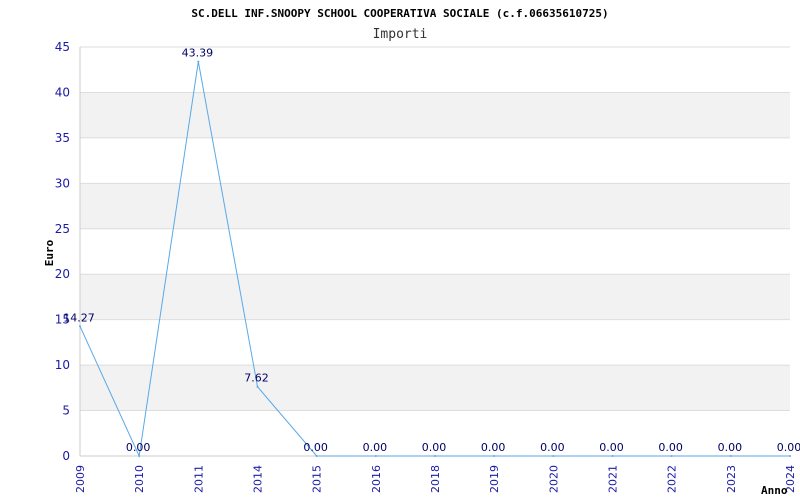 The image size is (800, 500). I want to click on y-tick-label: 0, so click(66, 456).